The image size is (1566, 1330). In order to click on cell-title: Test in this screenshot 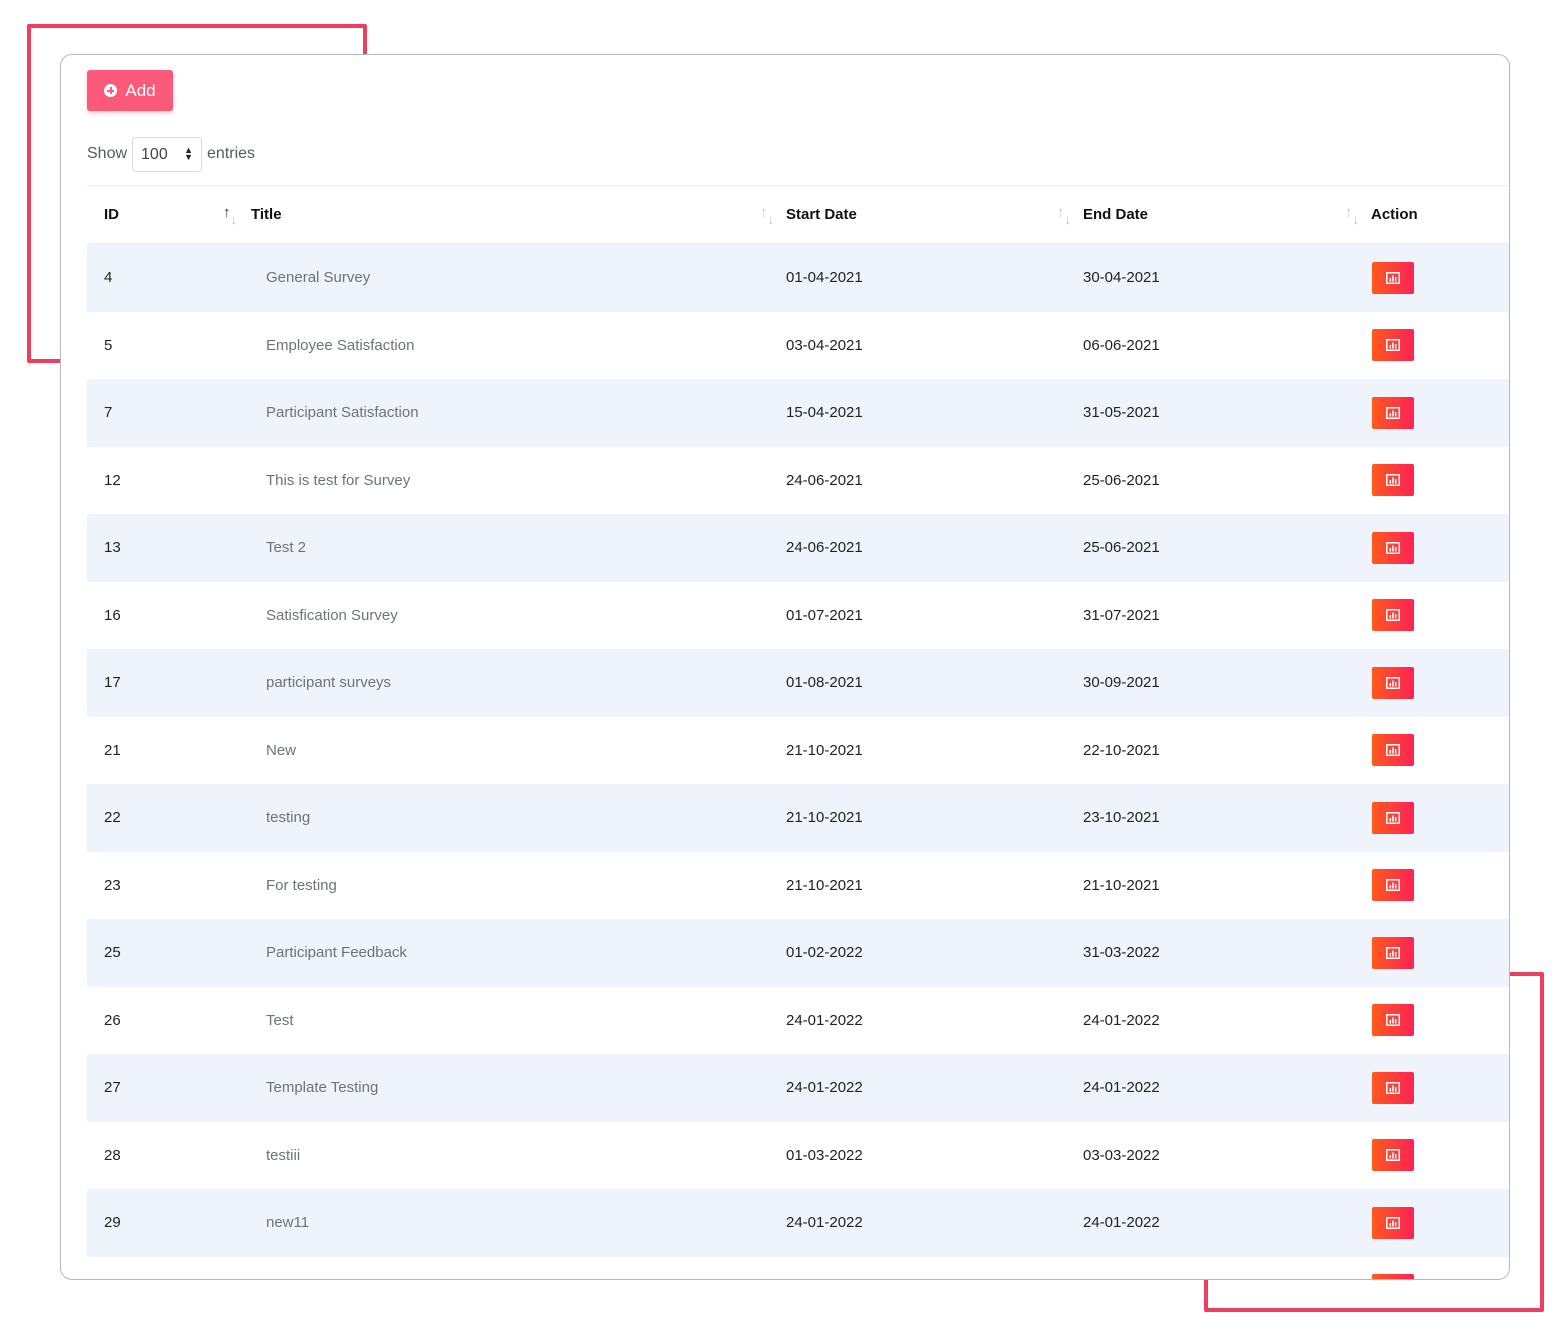, I will do `click(517, 1020)`.